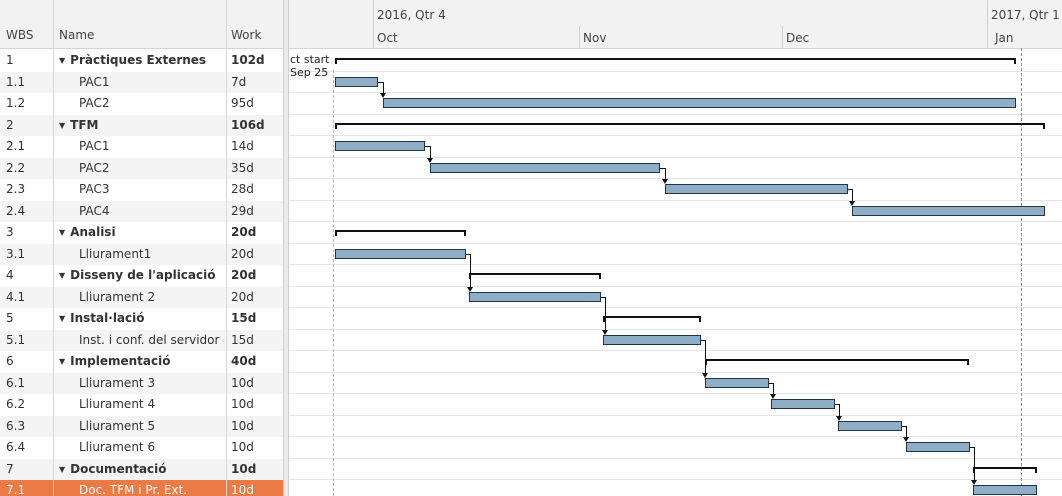 Image resolution: width=1062 pixels, height=496 pixels. What do you see at coordinates (20, 35) in the screenshot?
I see `column-header-wbs: WBS` at bounding box center [20, 35].